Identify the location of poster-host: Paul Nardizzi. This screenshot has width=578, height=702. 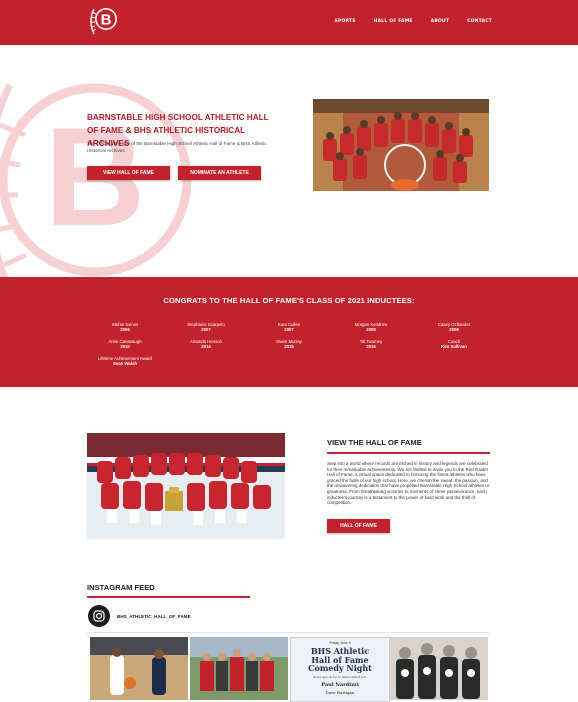
(340, 685).